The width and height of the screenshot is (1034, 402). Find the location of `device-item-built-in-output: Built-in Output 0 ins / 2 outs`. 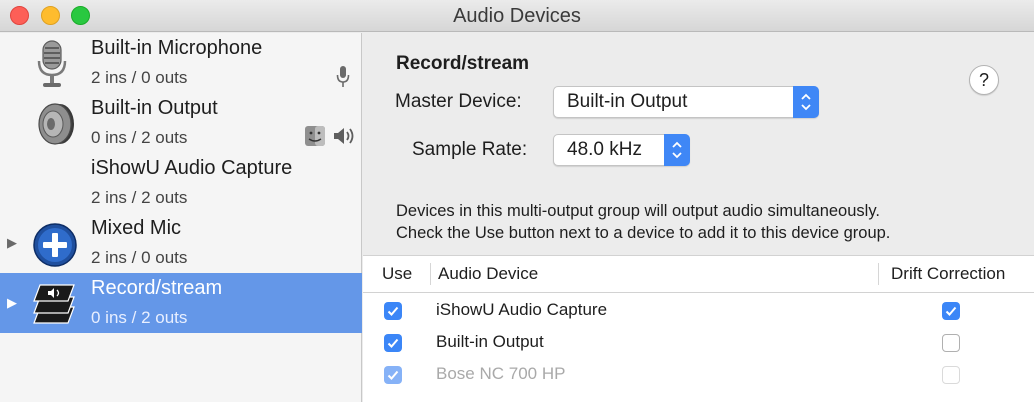

device-item-built-in-output: Built-in Output 0 ins / 2 outs is located at coordinates (181, 123).